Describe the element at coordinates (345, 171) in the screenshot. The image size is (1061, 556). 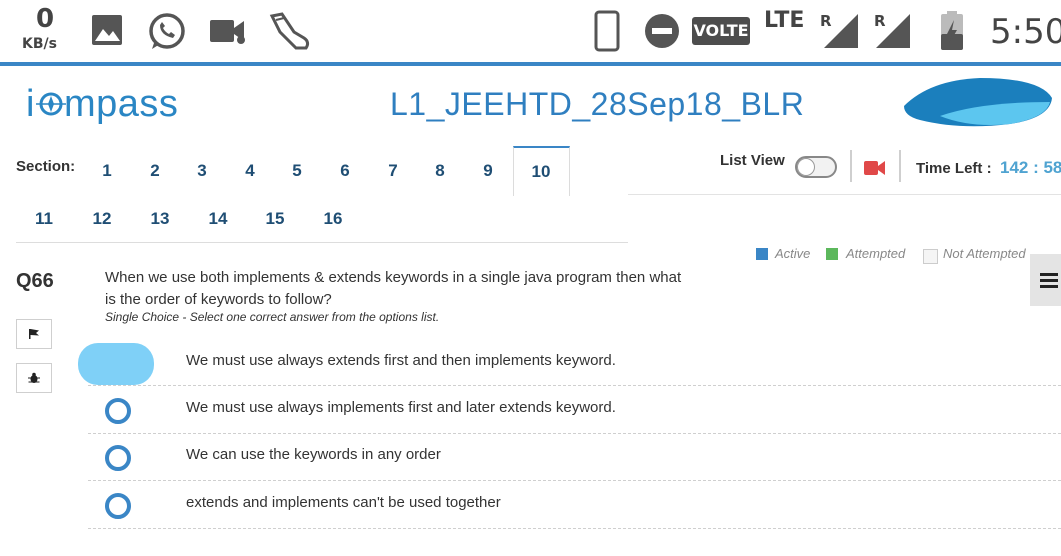
I see `section-tab: 6` at that location.